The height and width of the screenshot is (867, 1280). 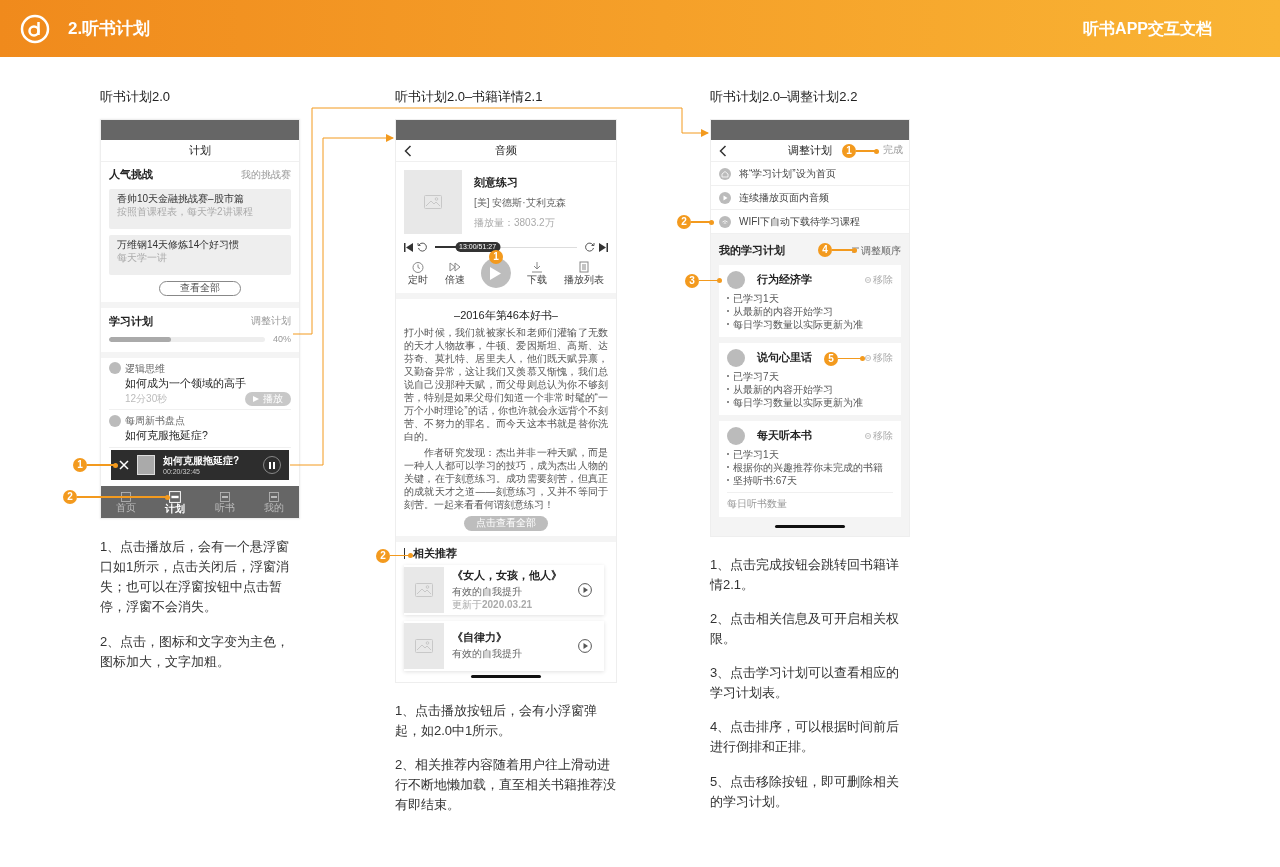 What do you see at coordinates (590, 247) in the screenshot?
I see `forward-icon` at bounding box center [590, 247].